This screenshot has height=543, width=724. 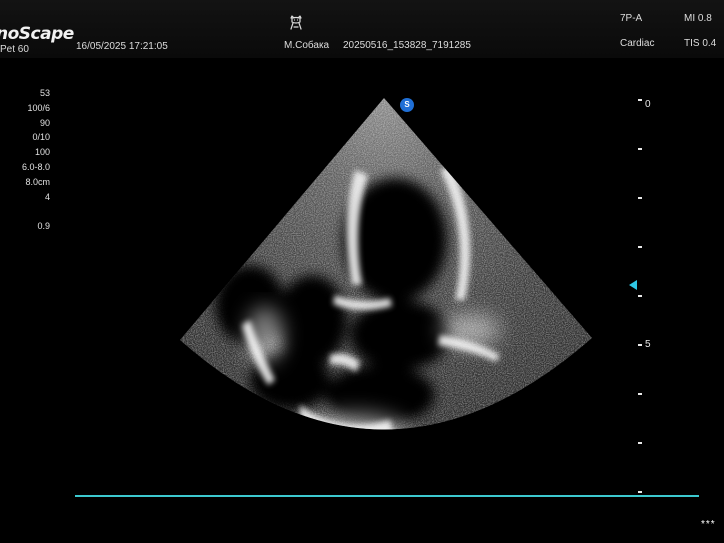 What do you see at coordinates (708, 524) in the screenshot?
I see `footer-stars: ***` at bounding box center [708, 524].